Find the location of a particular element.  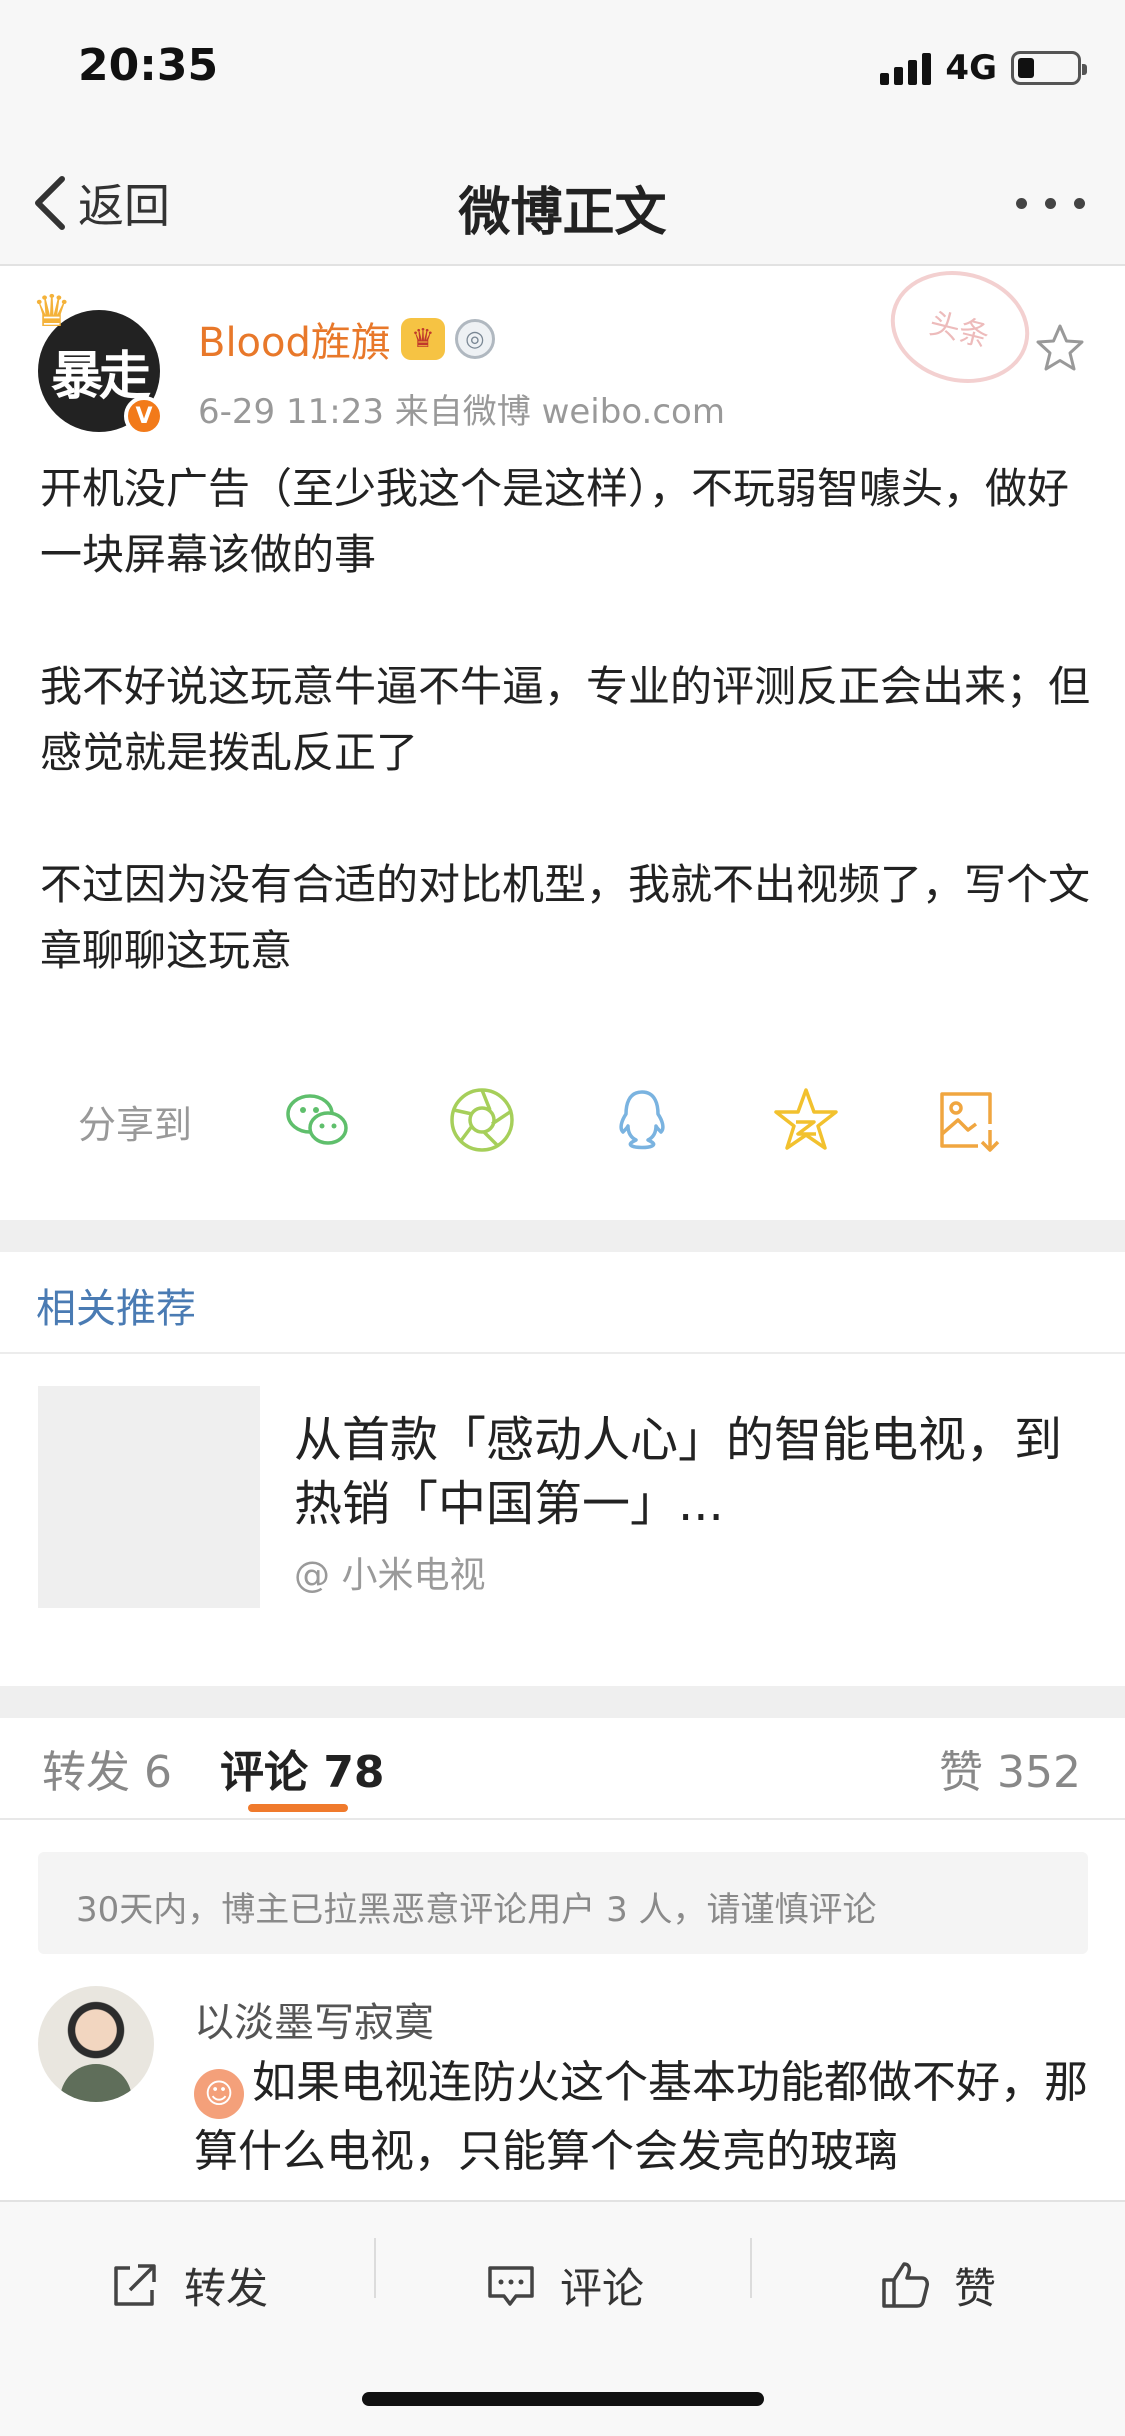

tab-like: 赞 352 is located at coordinates (1010, 1768).